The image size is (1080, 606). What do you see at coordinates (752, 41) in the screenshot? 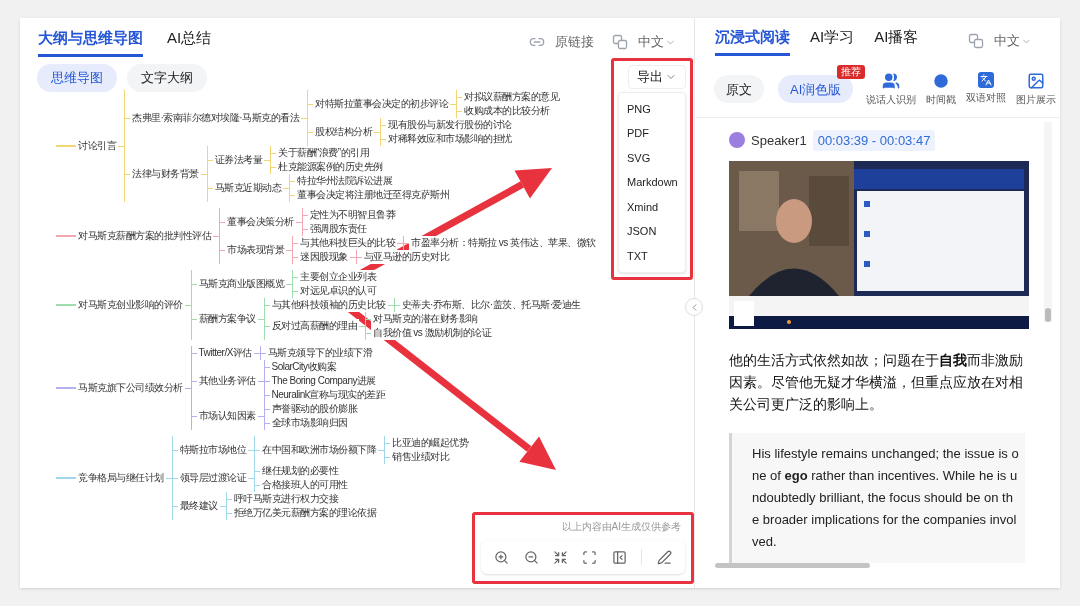
I see `tab: 沉浸式阅读` at bounding box center [752, 41].